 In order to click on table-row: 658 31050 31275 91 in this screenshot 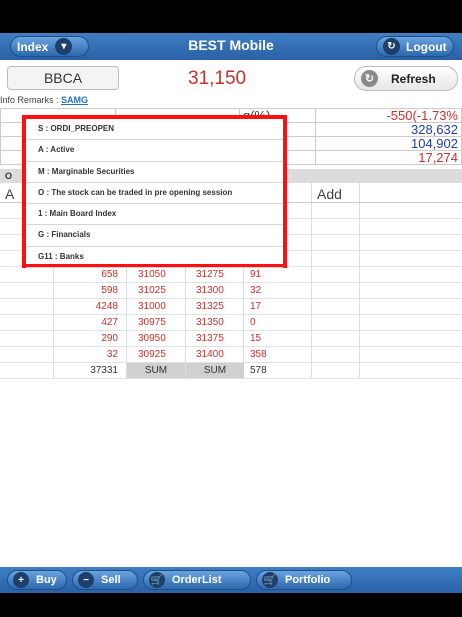, I will do `click(231, 275)`.